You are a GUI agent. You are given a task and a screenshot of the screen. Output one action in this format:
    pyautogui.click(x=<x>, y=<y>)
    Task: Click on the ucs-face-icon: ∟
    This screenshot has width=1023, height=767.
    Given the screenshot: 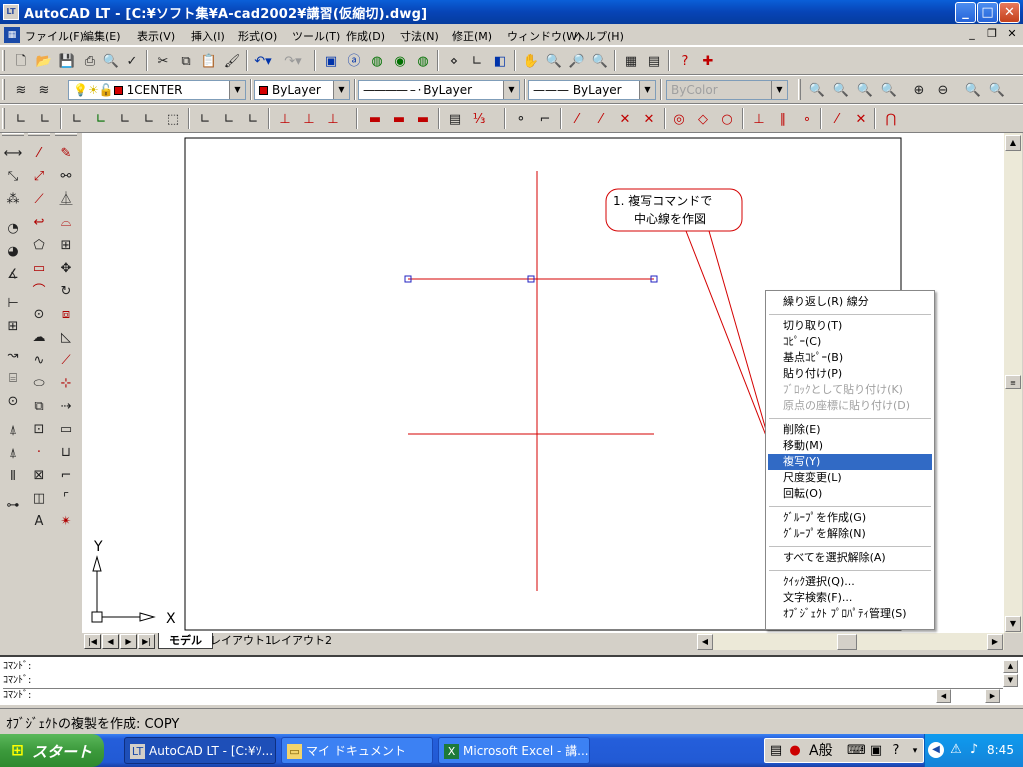 What is the action you would take?
    pyautogui.click(x=125, y=119)
    